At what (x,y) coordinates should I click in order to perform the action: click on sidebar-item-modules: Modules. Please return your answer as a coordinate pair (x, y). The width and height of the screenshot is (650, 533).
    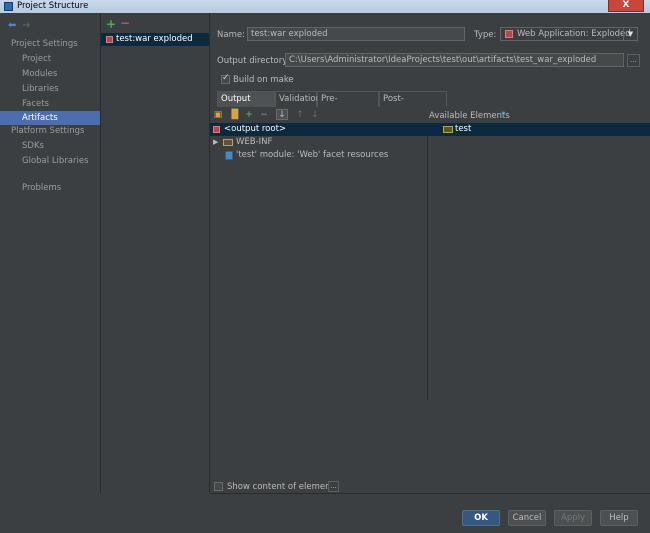
    Looking at the image, I should click on (50, 74).